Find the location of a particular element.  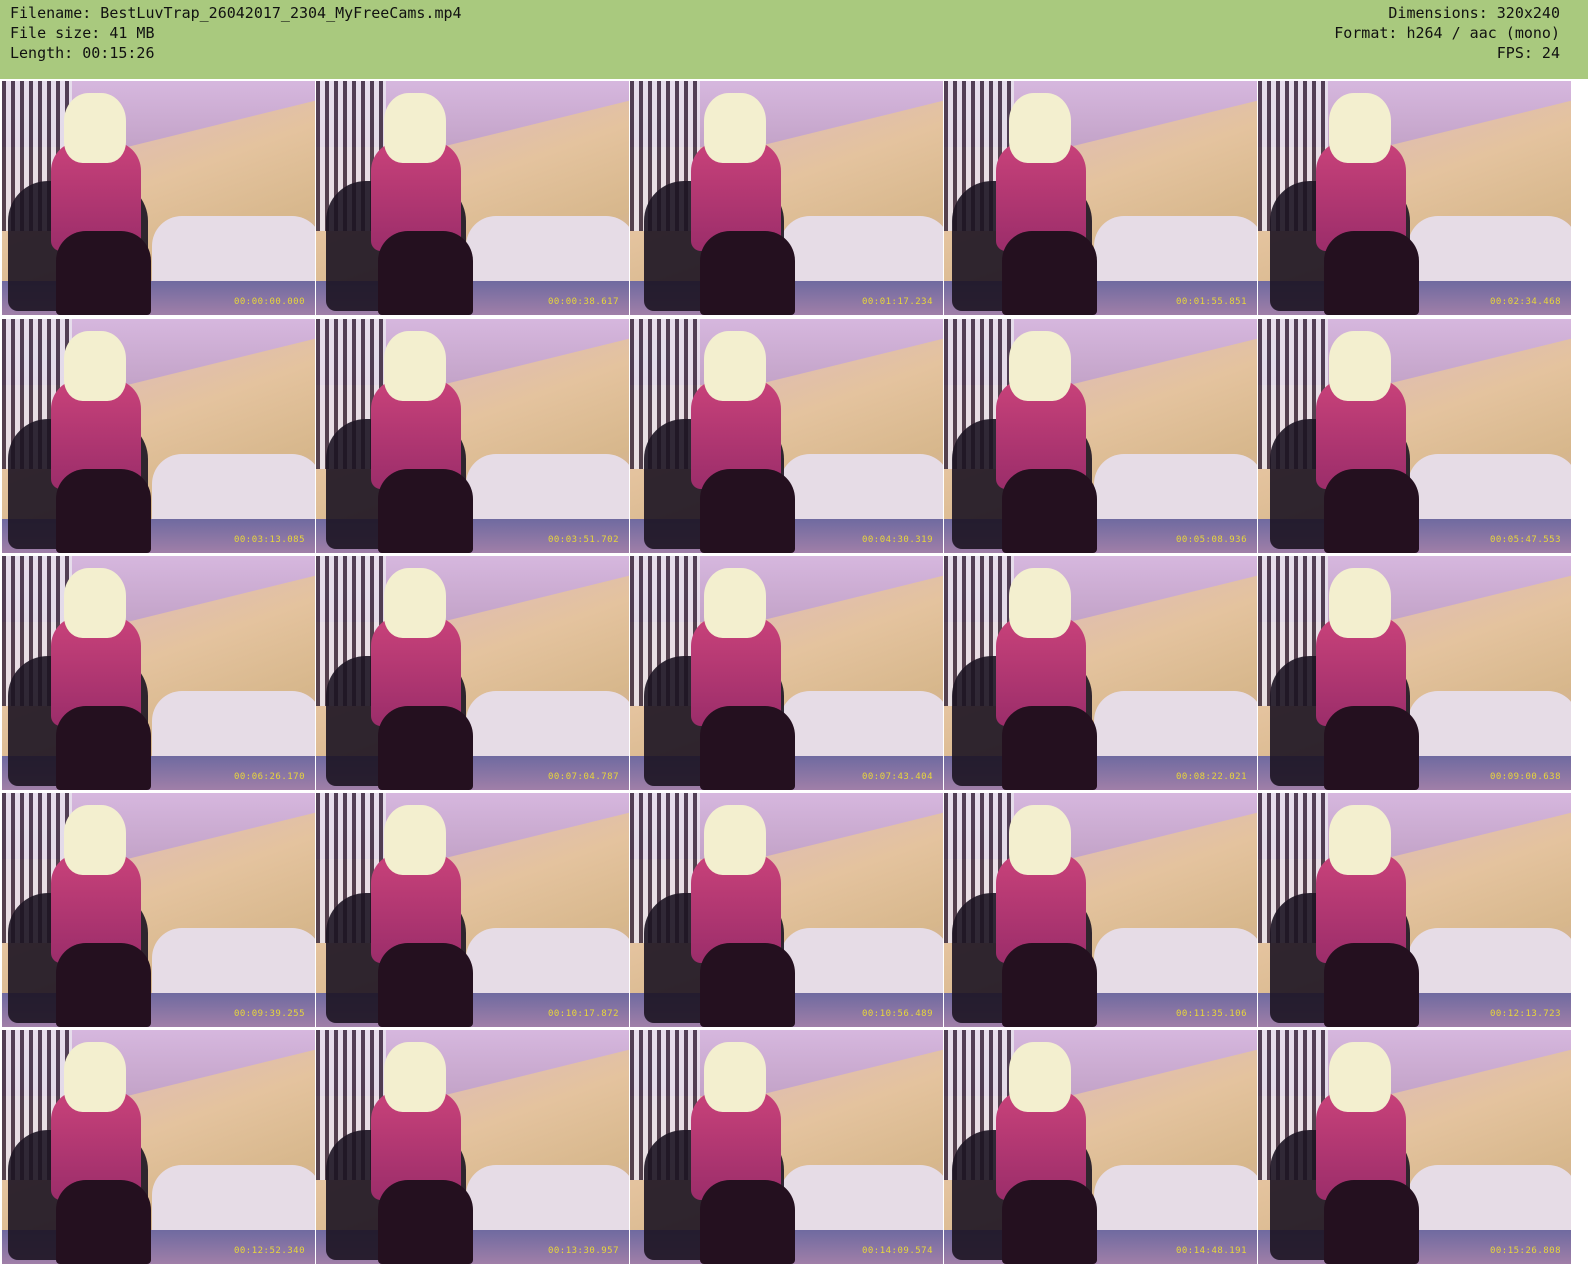

thumbnail-timestamp: 00:09:39.255 is located at coordinates (269, 1014).